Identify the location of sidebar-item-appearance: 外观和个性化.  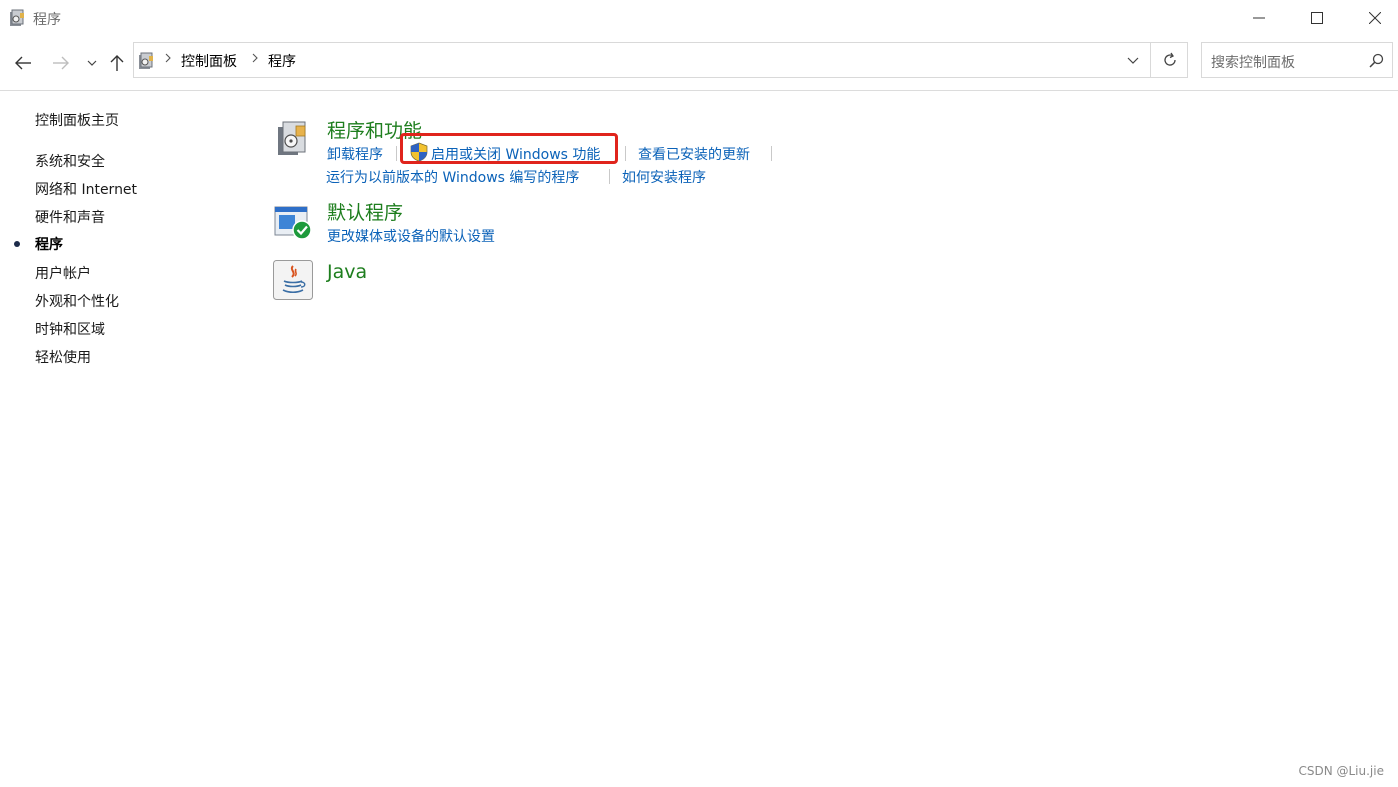
(77, 301).